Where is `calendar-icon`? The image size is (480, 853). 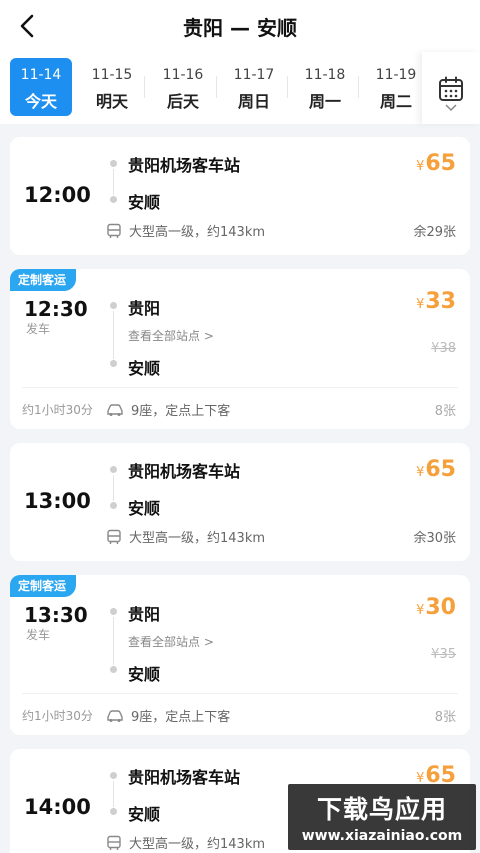 calendar-icon is located at coordinates (451, 88).